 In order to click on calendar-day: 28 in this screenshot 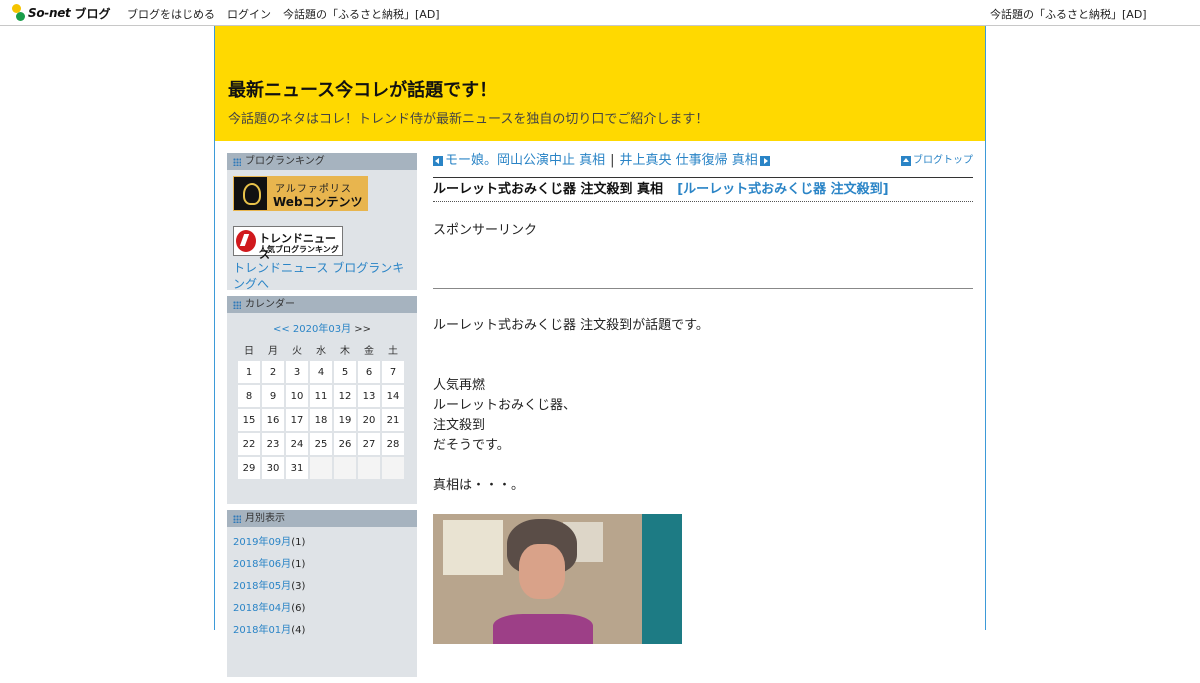, I will do `click(393, 444)`.